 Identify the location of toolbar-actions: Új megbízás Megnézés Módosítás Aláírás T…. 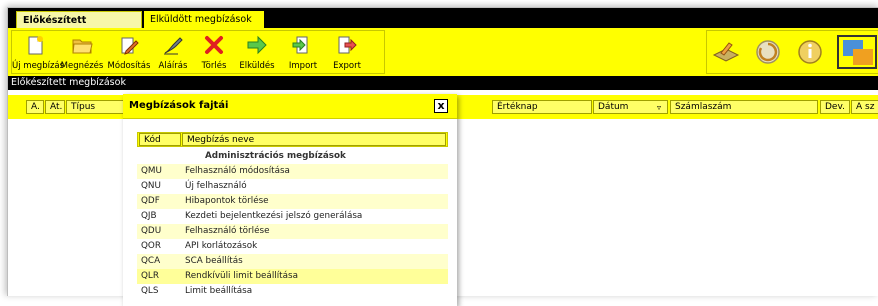
(198, 52).